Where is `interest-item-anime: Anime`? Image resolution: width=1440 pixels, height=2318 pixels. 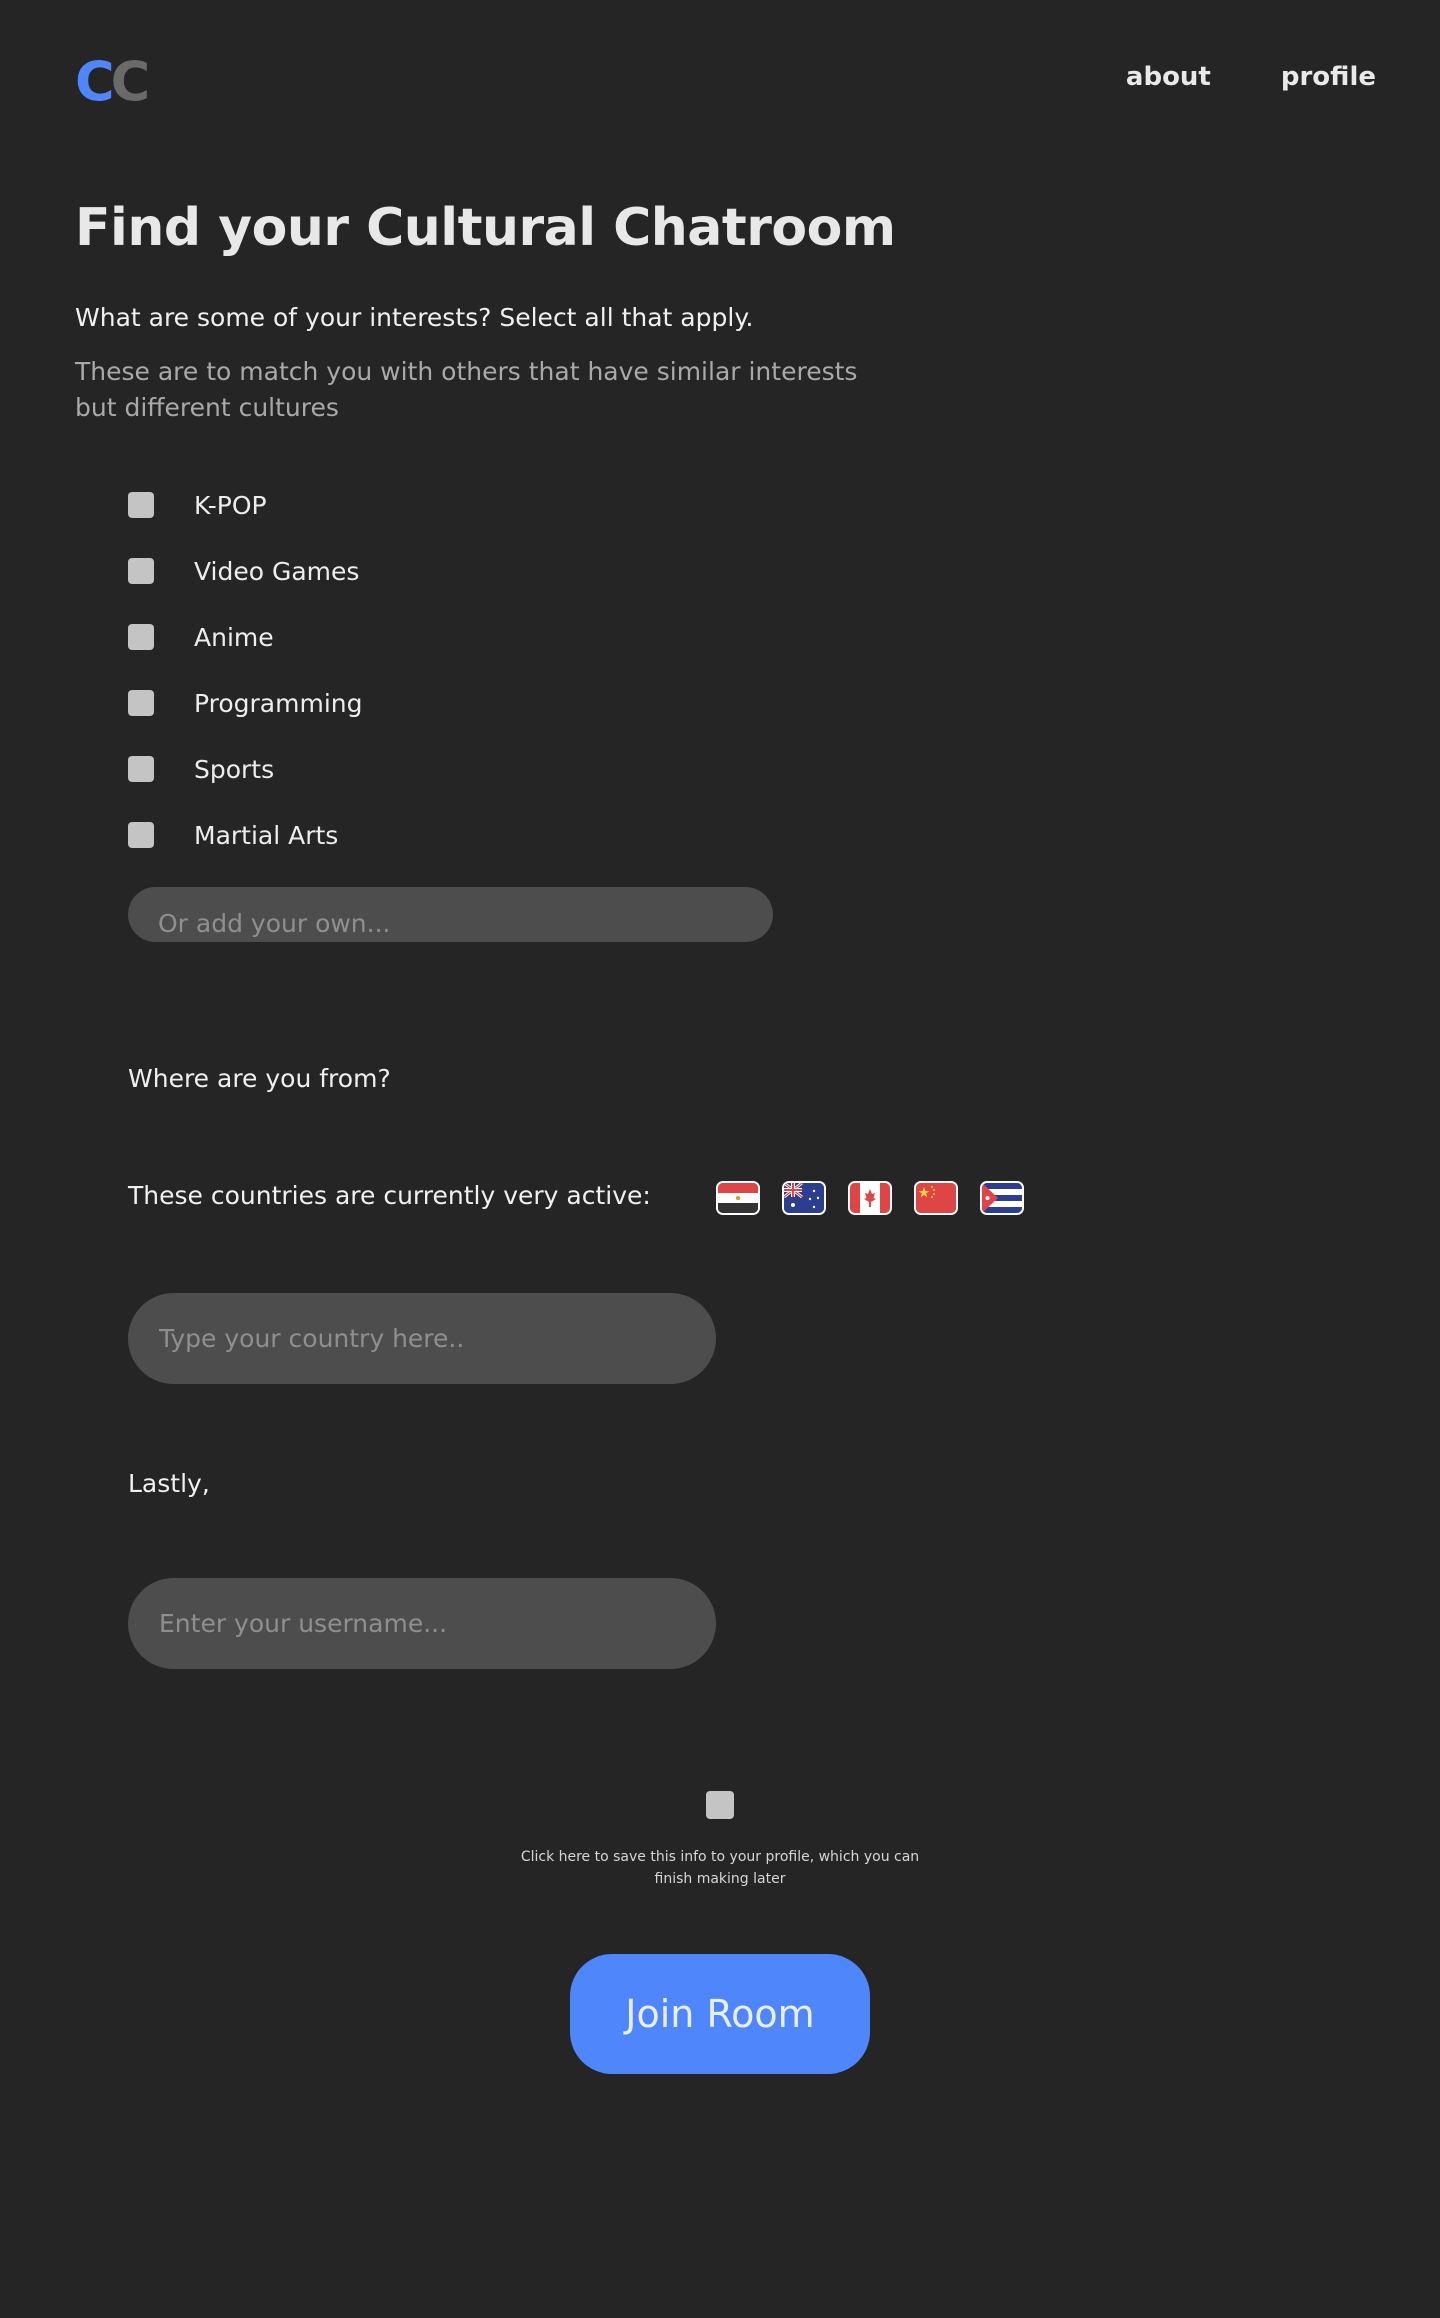
interest-item-anime: Anime is located at coordinates (245, 653).